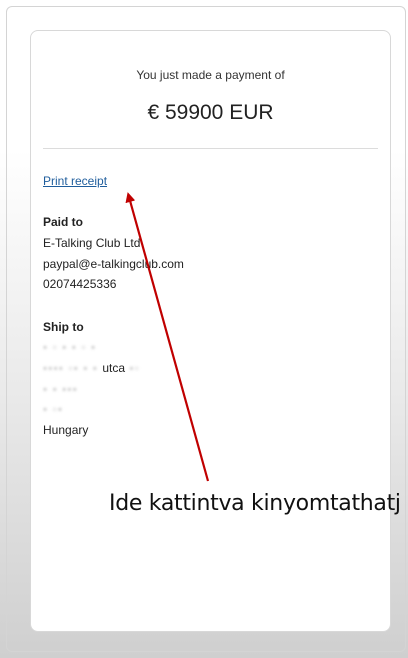 This screenshot has height=658, width=408. What do you see at coordinates (114, 368) in the screenshot?
I see `ship-to-street-suffix: utca` at bounding box center [114, 368].